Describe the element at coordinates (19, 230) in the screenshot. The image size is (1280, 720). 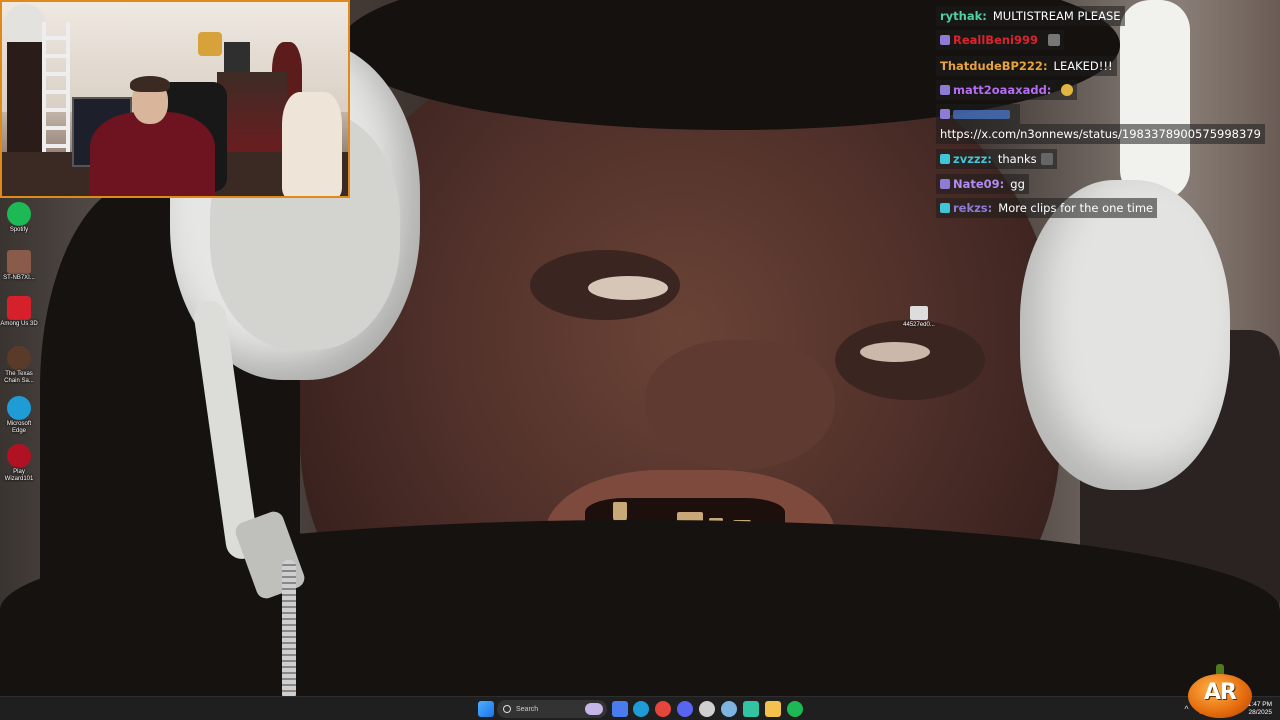
I see `desktop-icon-label: Spotify` at that location.